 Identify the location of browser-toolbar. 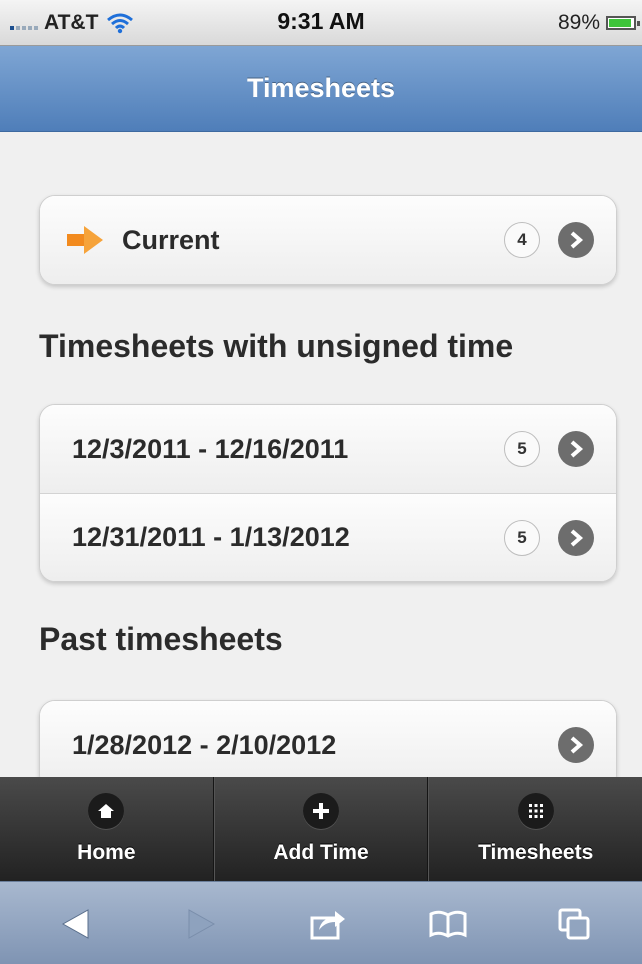
(321, 922).